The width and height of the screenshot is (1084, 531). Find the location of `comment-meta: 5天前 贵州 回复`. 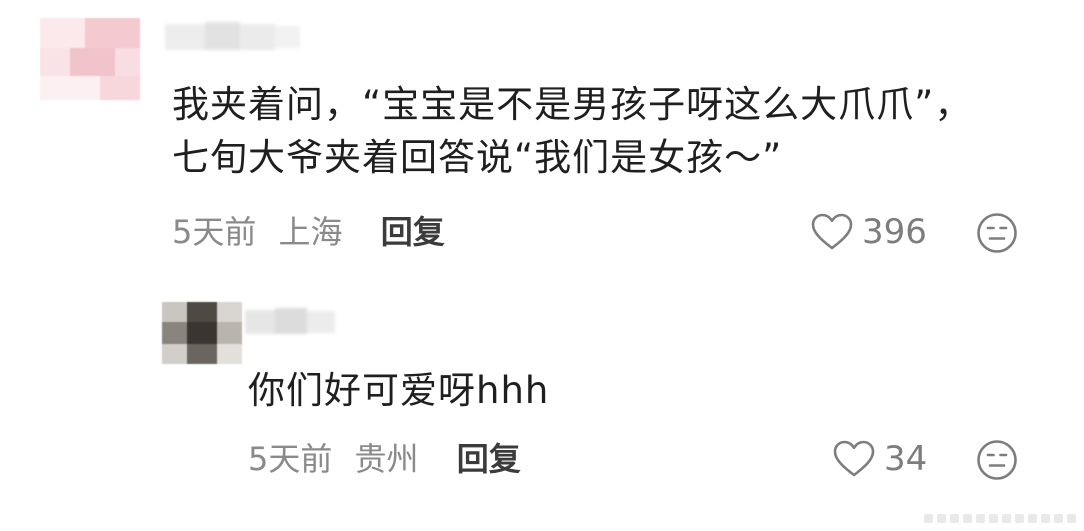

comment-meta: 5天前 贵州 回复 is located at coordinates (384, 459).